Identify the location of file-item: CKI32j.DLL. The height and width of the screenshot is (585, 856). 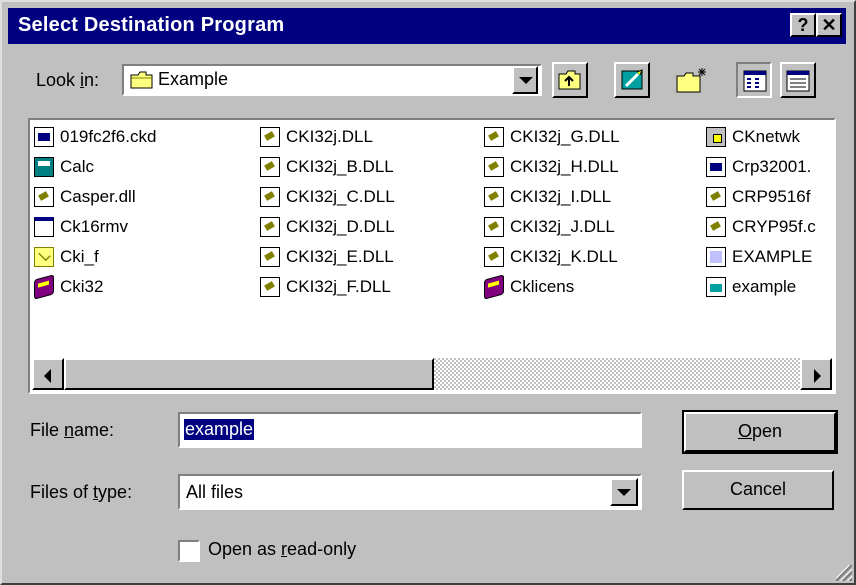
(370, 137).